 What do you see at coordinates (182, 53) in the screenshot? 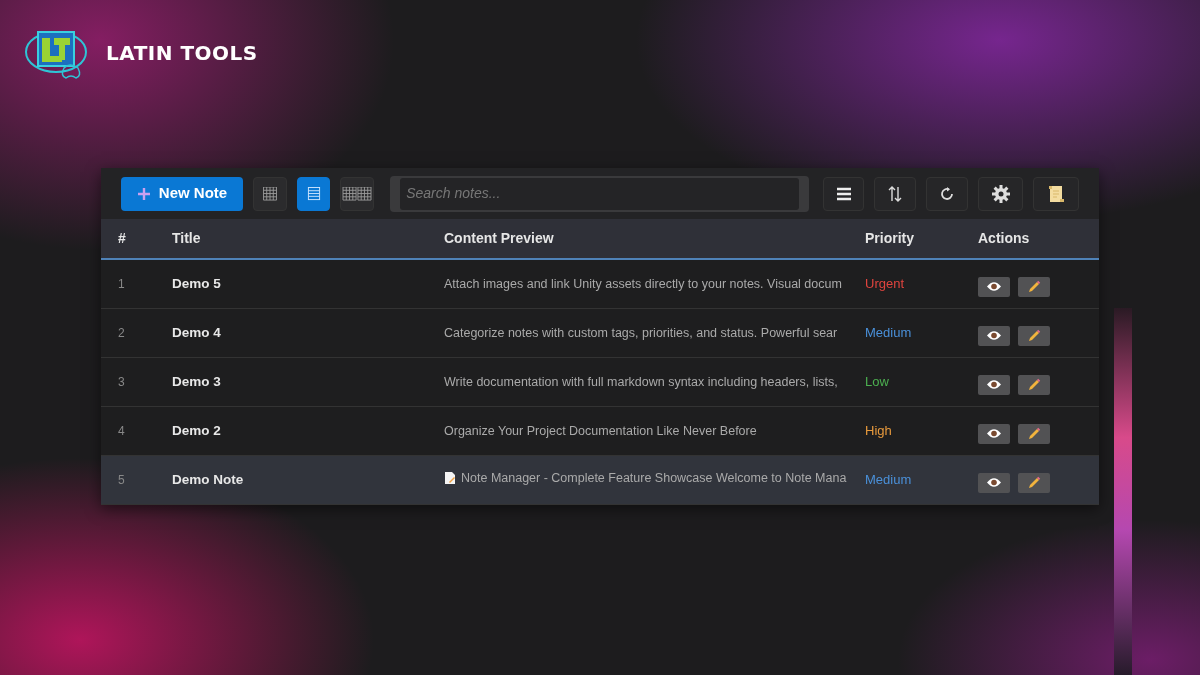
I see `brand-name: LATIN TOOLS` at bounding box center [182, 53].